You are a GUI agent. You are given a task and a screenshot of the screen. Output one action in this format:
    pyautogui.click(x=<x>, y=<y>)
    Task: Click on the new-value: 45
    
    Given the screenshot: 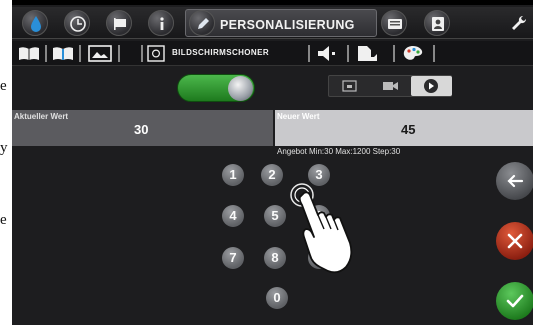 What is the action you would take?
    pyautogui.click(x=408, y=129)
    